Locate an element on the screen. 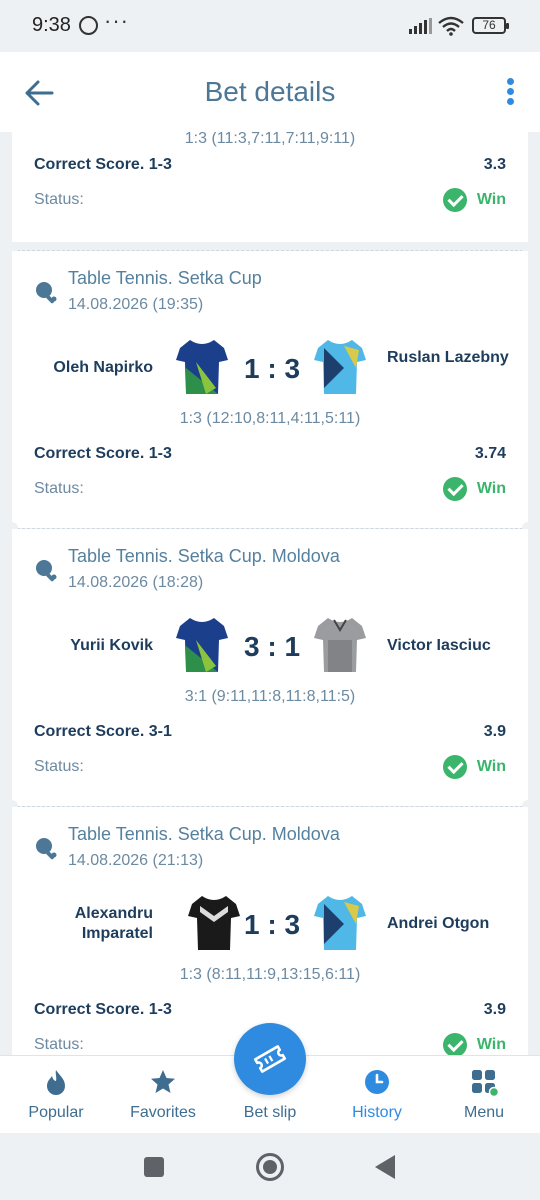 Image resolution: width=540 pixels, height=1200 pixels. team-away: Victor Iasciuc is located at coordinates (439, 645).